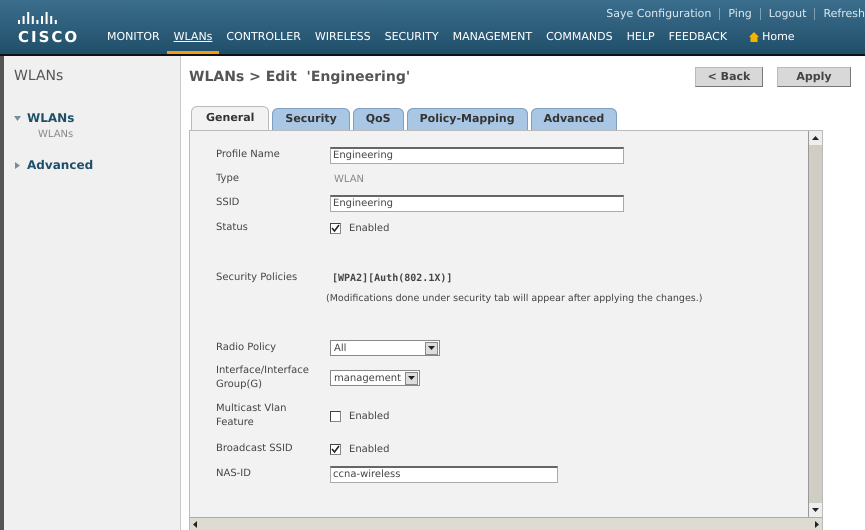 Image resolution: width=865 pixels, height=530 pixels. I want to click on sidebar-item: WLANs, so click(97, 118).